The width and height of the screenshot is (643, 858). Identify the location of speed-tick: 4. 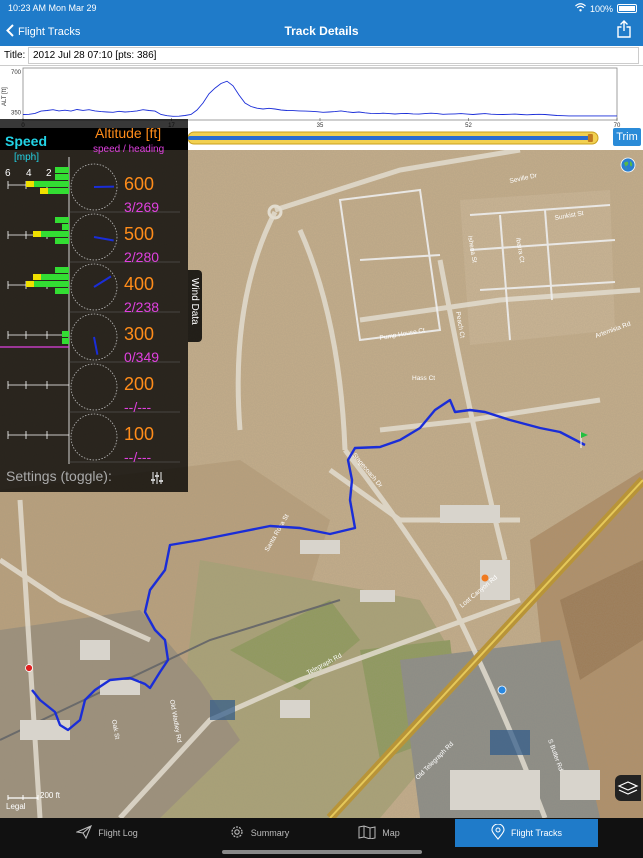
(29, 173).